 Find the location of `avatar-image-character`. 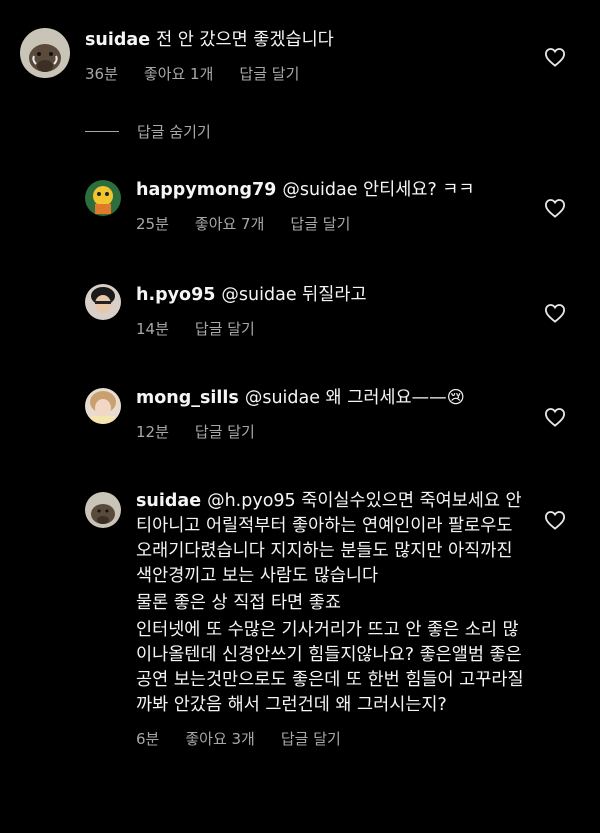

avatar-image-character is located at coordinates (103, 198).